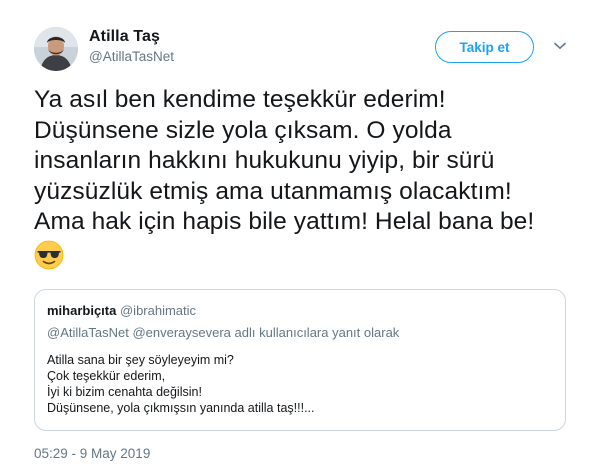 The width and height of the screenshot is (600, 469). I want to click on sunglasses-emoji-icon, so click(49, 259).